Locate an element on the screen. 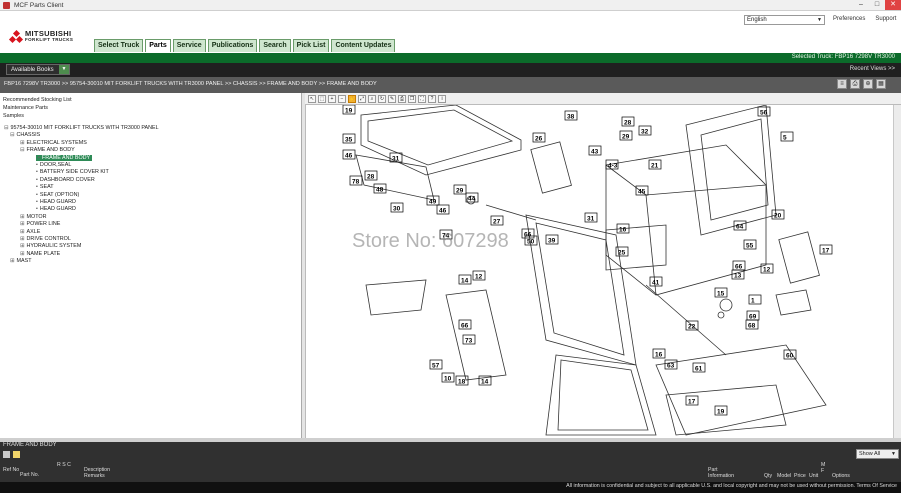 The height and width of the screenshot is (493, 901). select-icon: ⬚ is located at coordinates (322, 98).